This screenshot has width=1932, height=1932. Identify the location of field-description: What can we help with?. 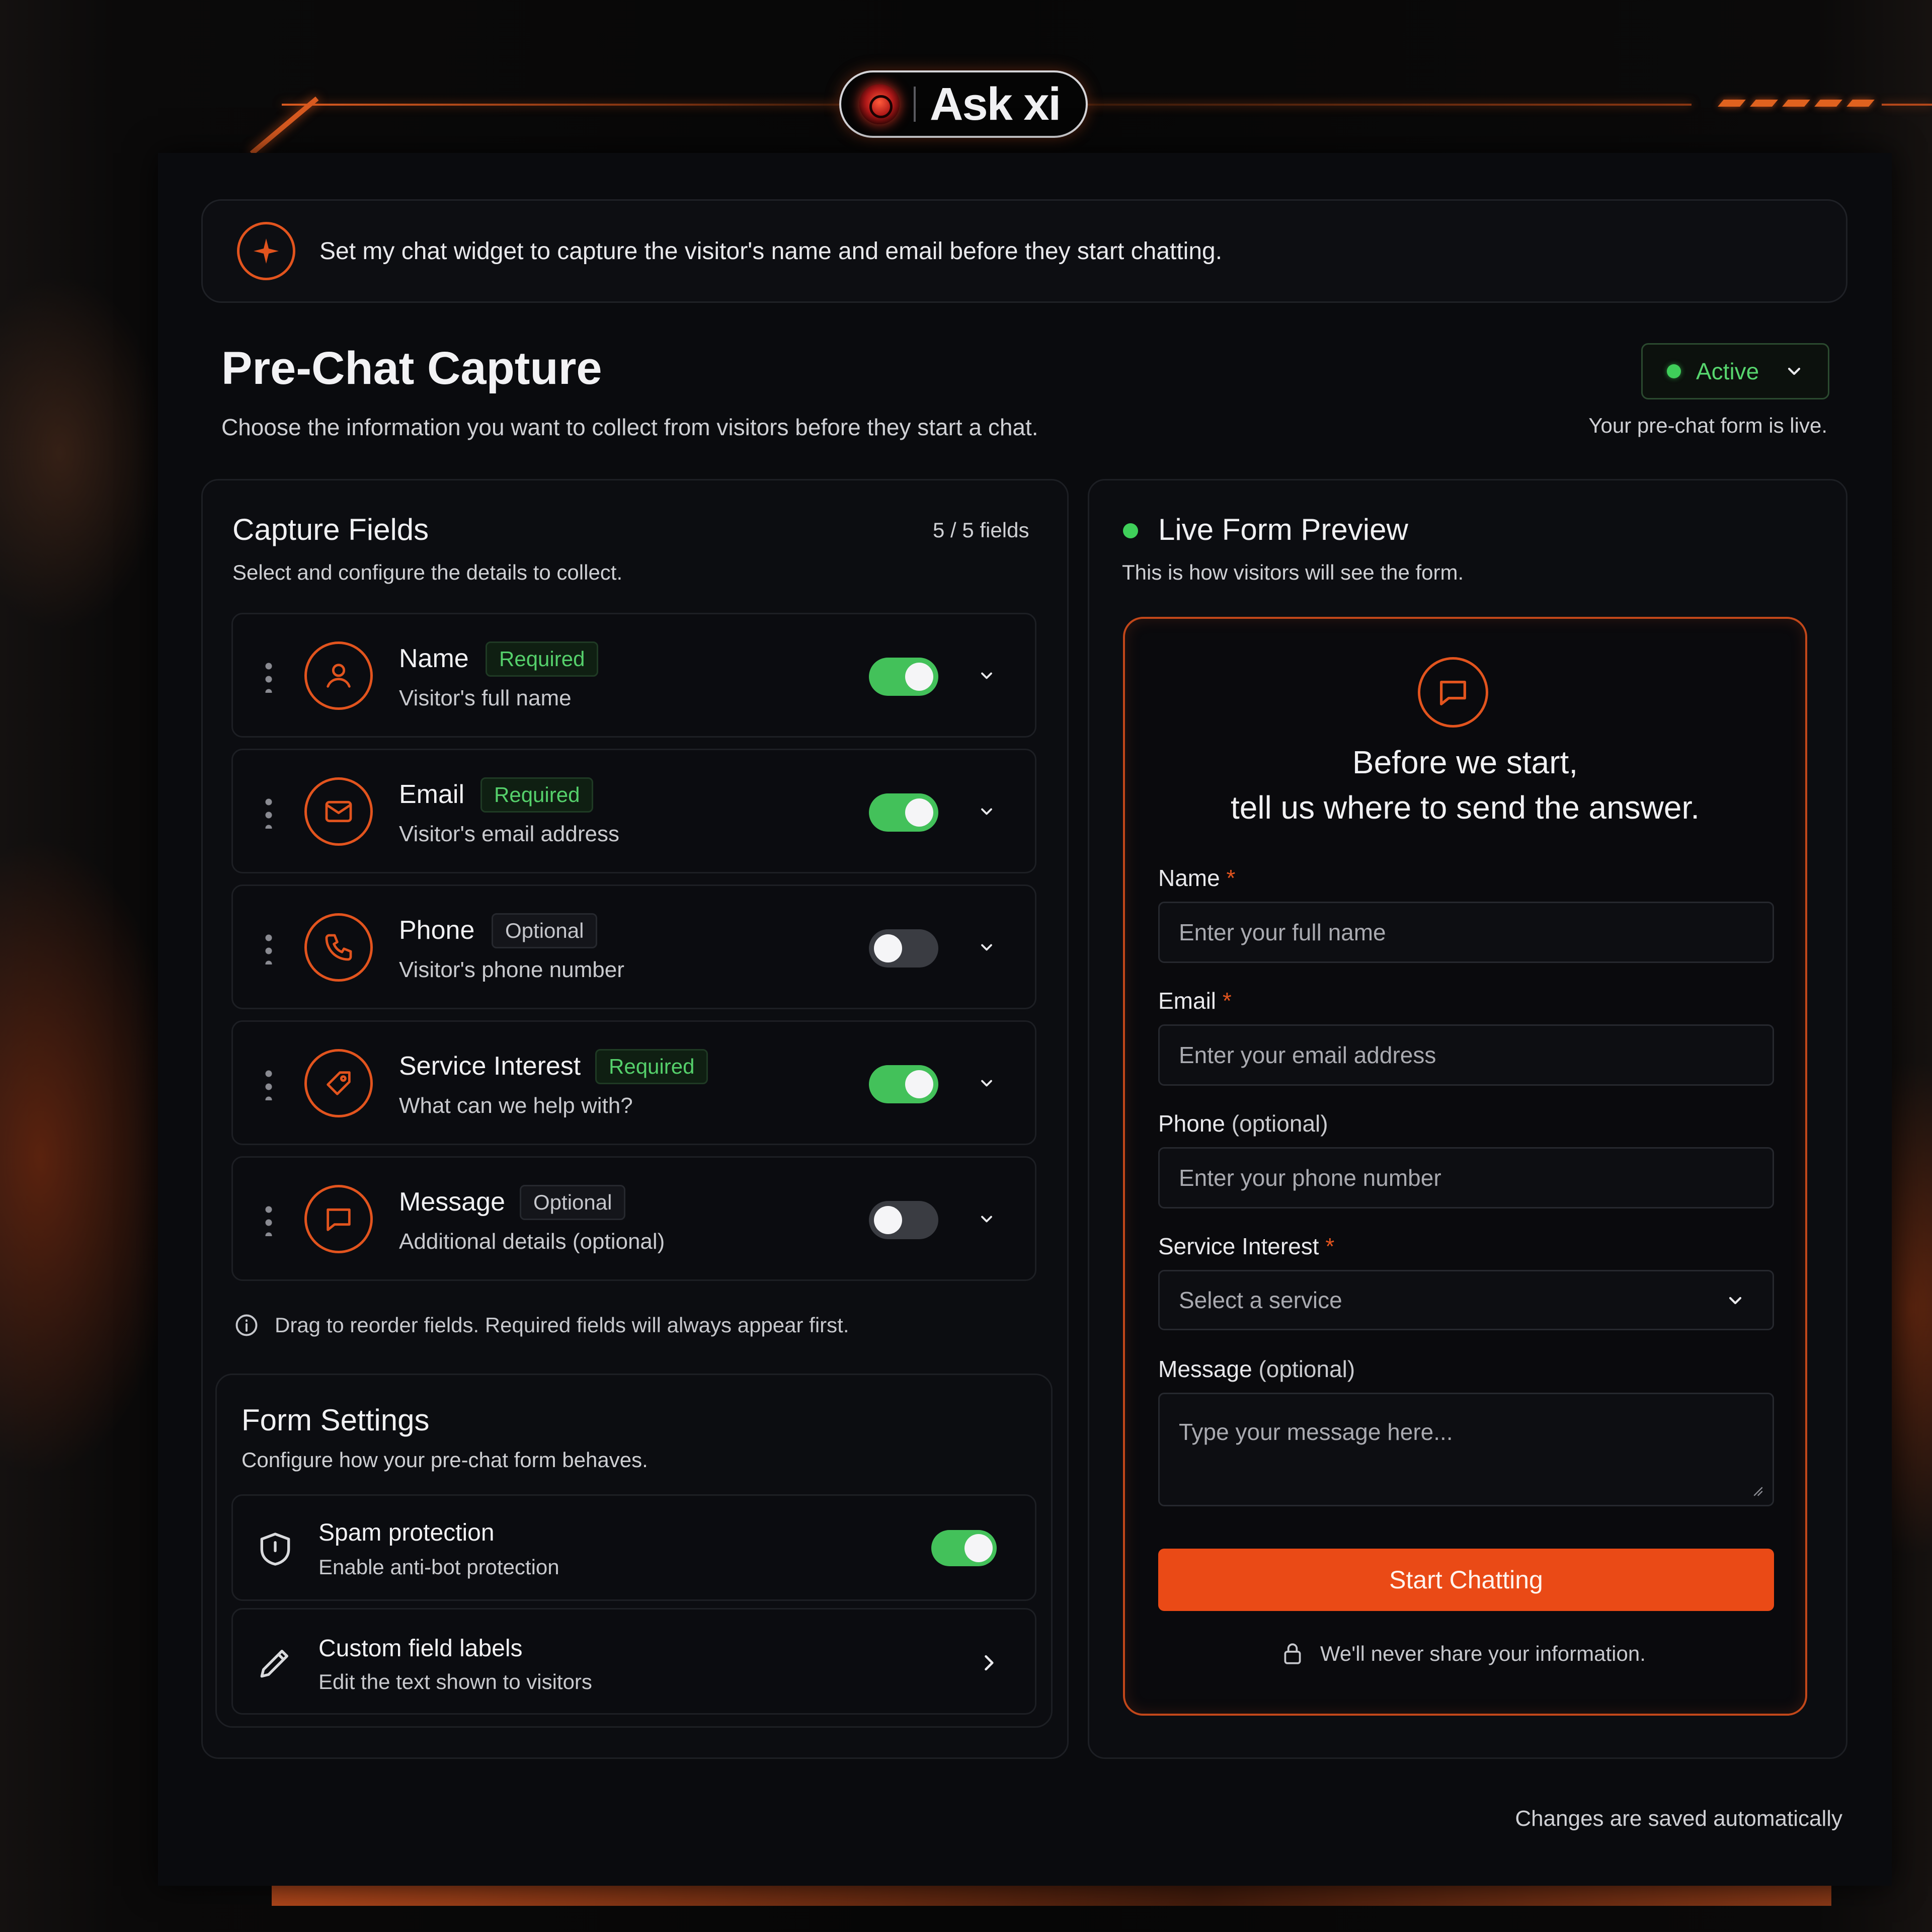
(516, 1105).